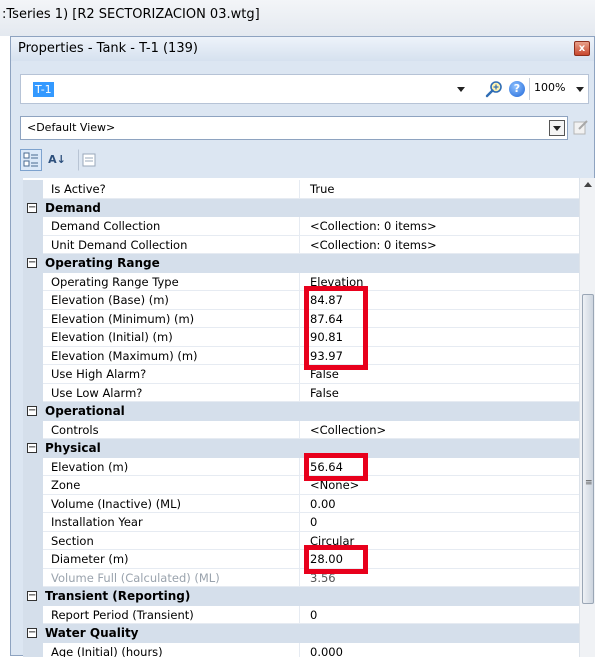  Describe the element at coordinates (301, 300) in the screenshot. I see `property-row: Elevation (Base) (m)84.87` at that location.